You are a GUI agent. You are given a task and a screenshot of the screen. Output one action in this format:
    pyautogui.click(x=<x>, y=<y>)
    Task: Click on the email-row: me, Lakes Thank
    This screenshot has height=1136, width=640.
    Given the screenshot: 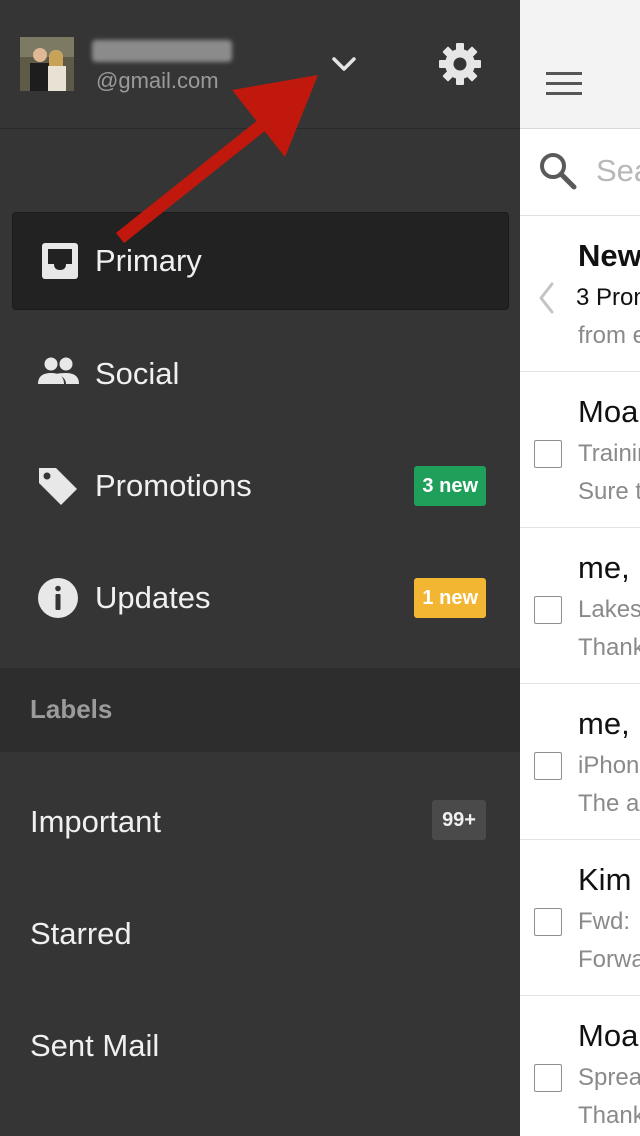 What is the action you would take?
    pyautogui.click(x=580, y=606)
    